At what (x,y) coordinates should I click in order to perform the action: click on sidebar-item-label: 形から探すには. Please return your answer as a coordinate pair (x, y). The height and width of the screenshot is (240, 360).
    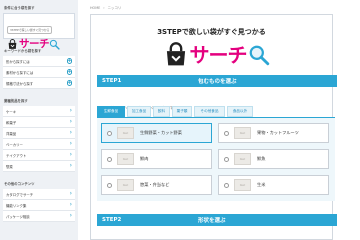
    Looking at the image, I should click on (18, 61).